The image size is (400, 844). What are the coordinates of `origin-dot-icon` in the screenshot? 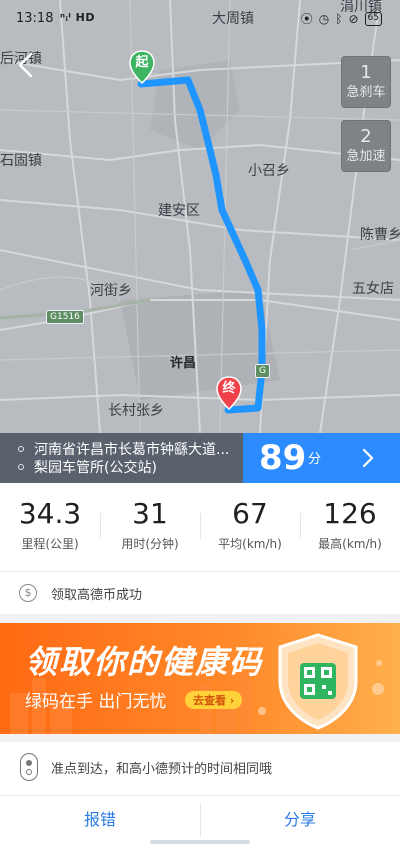 It's located at (21, 449).